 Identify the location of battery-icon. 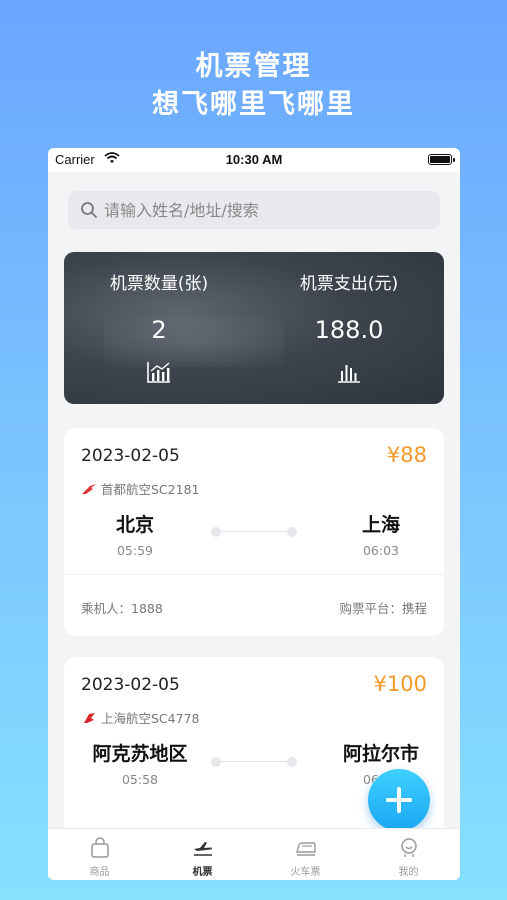
(441, 159).